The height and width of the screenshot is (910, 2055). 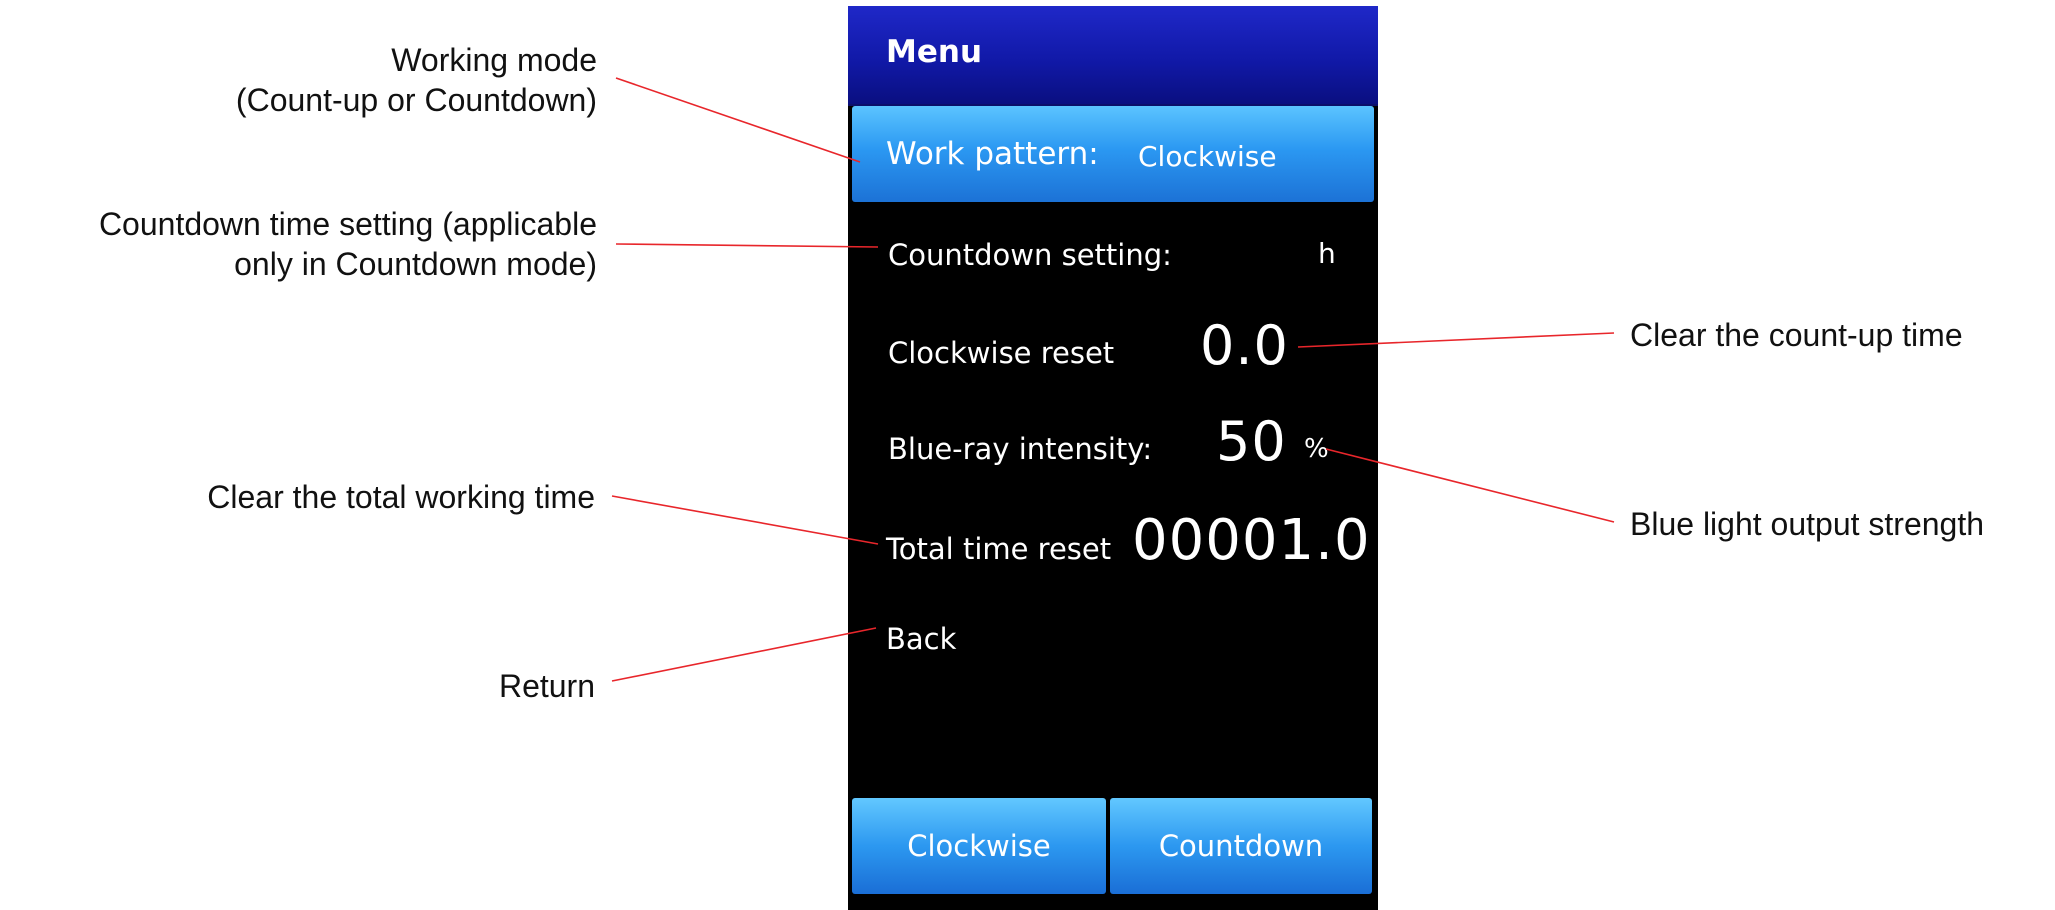 What do you see at coordinates (921, 639) in the screenshot?
I see `back-label: Back` at bounding box center [921, 639].